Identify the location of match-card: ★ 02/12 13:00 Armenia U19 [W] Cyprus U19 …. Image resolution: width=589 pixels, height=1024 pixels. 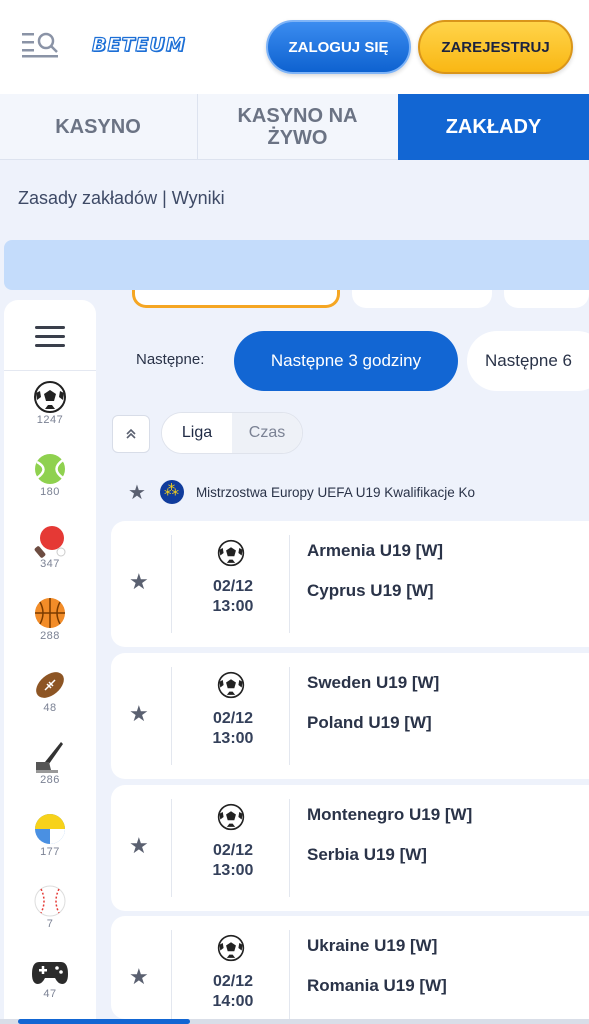
(350, 584).